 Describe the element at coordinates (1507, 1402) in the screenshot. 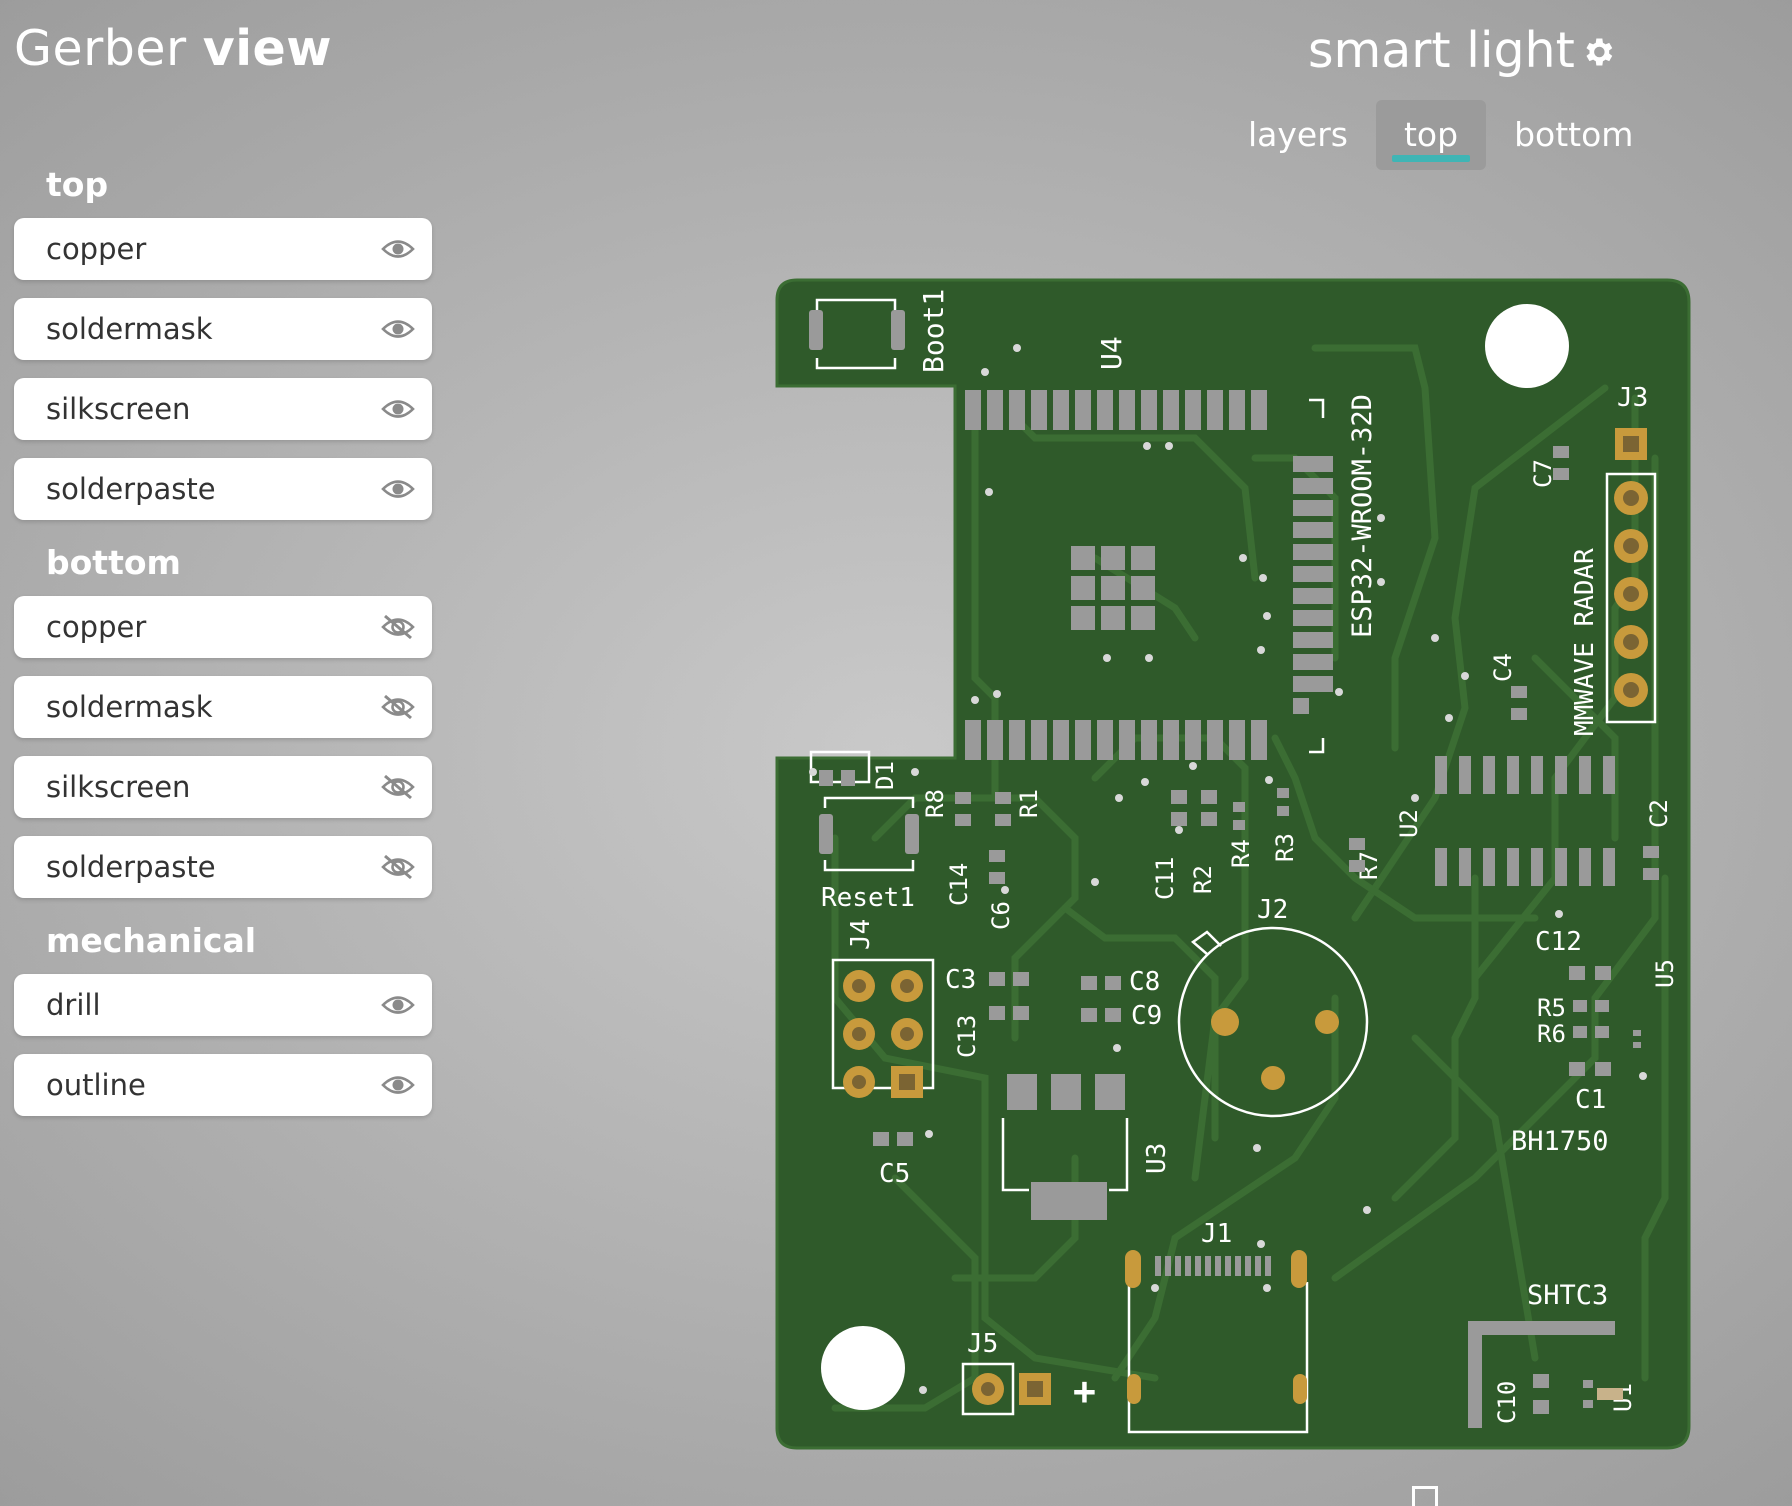

I see `c10-label: C10` at that location.